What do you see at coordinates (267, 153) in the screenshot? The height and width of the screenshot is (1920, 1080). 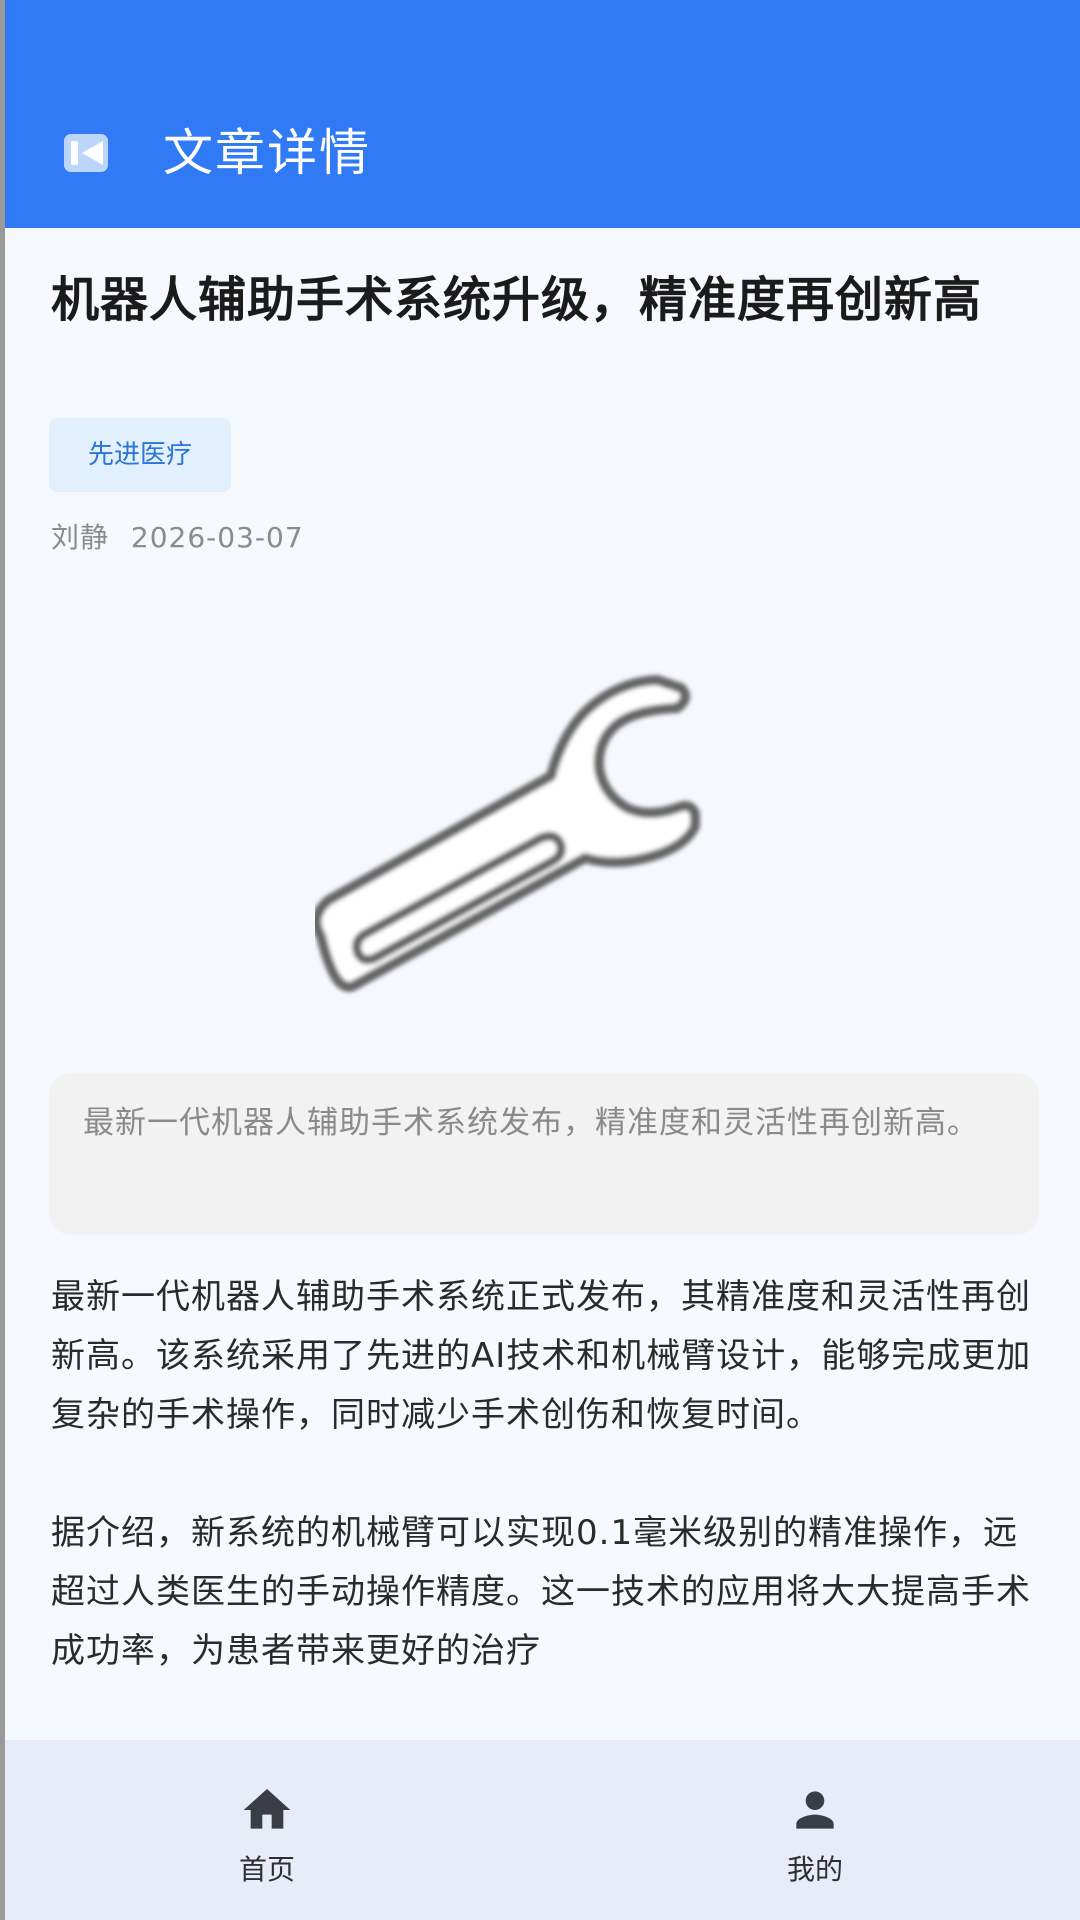 I see `page-title: 文章详情` at bounding box center [267, 153].